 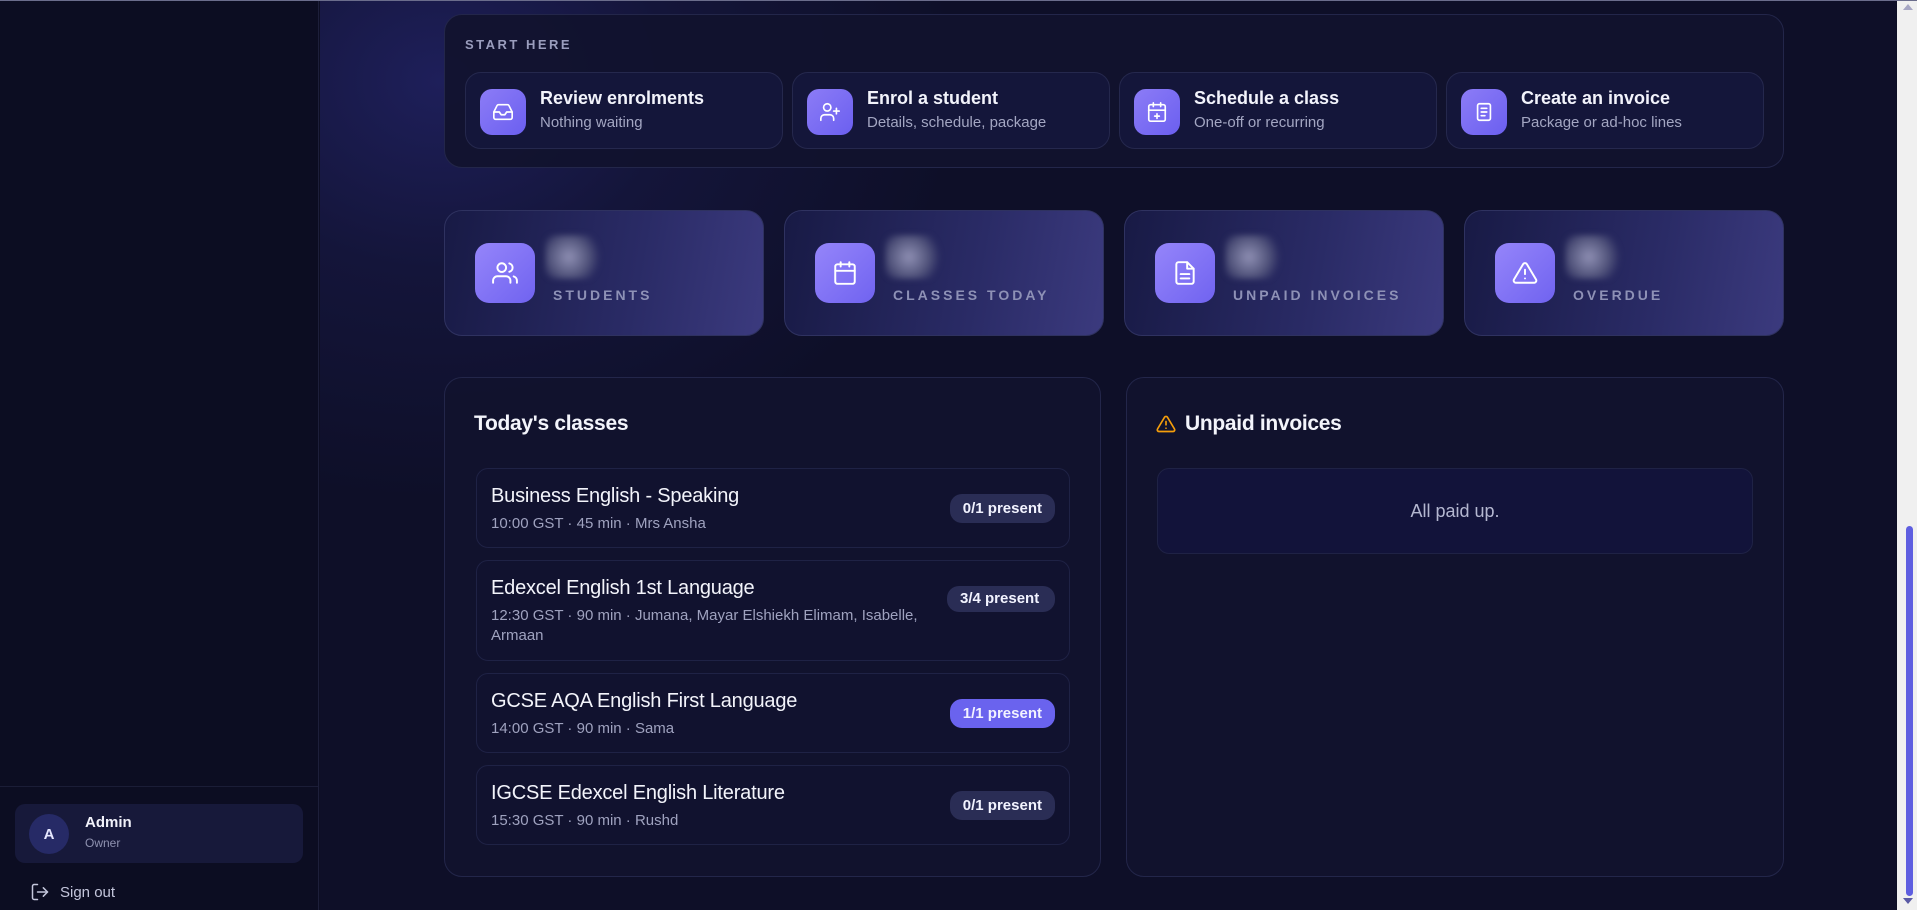 I want to click on panel-title: Unpaid invoices, so click(x=1263, y=423).